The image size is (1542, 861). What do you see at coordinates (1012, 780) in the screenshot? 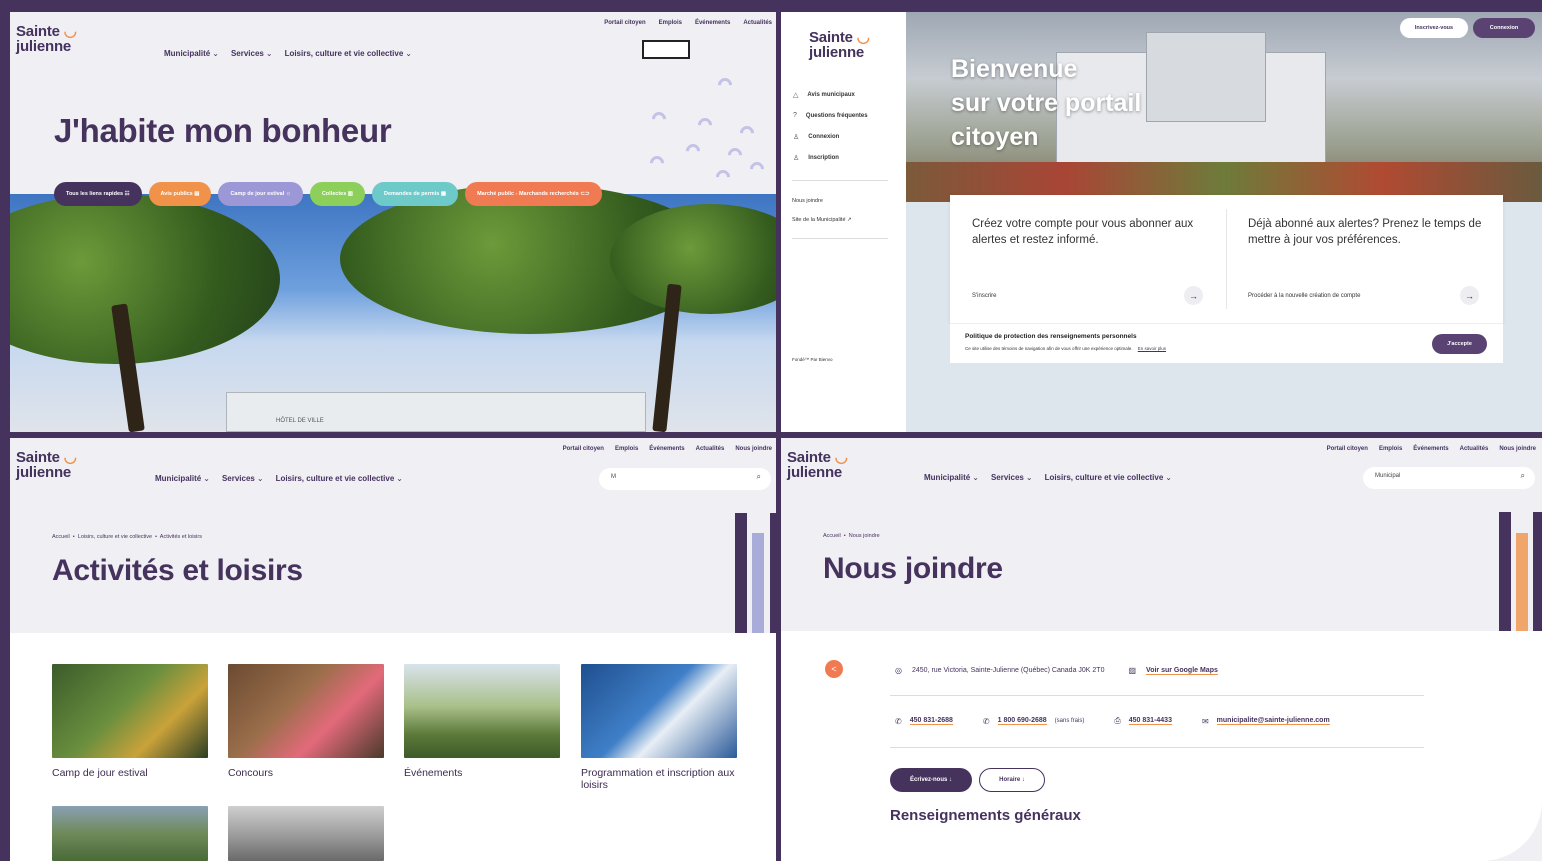
I see `hours-button: Horaire ↓` at bounding box center [1012, 780].